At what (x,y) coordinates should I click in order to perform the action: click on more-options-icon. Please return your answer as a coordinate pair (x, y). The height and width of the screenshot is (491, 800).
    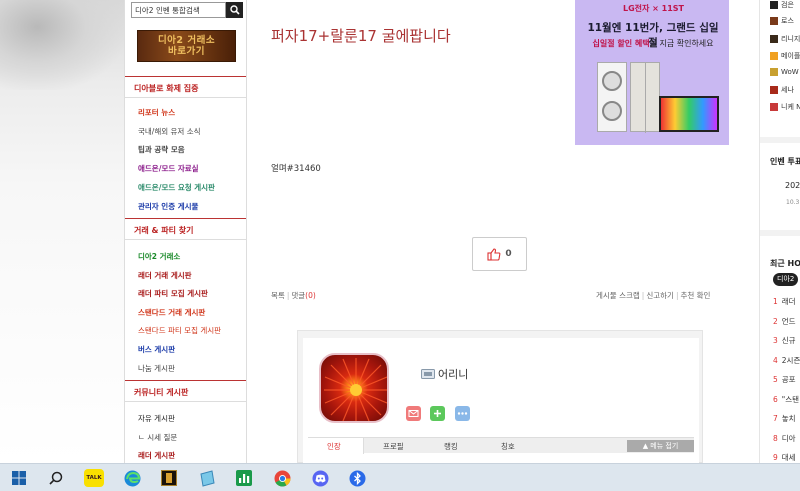
    Looking at the image, I should click on (462, 413).